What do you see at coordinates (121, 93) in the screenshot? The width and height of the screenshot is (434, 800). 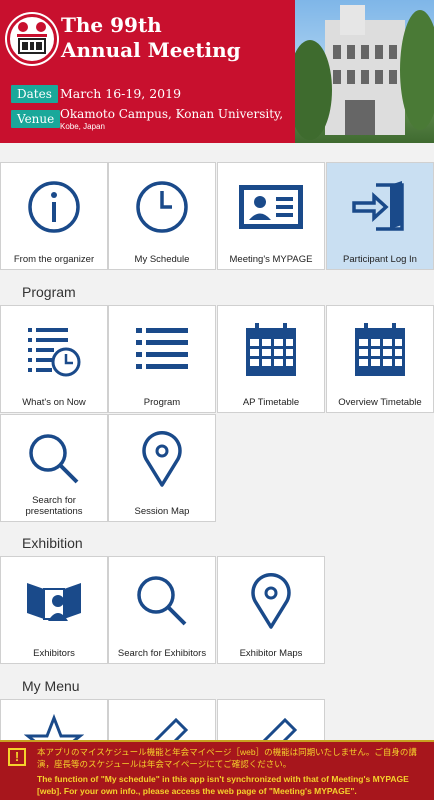 I see `dates-text: March 16-19, 2019` at bounding box center [121, 93].